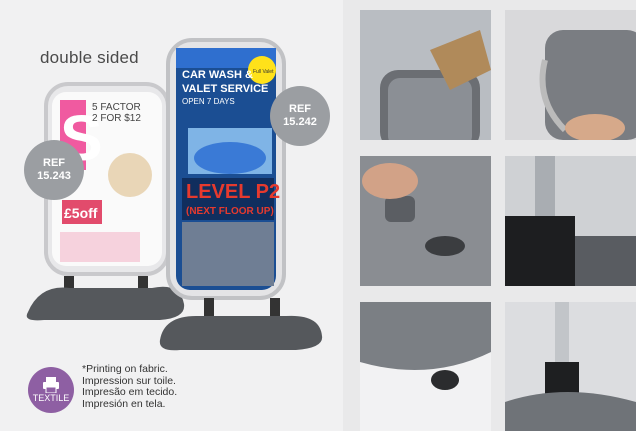  I want to click on wheel-detail-image, so click(425, 366).